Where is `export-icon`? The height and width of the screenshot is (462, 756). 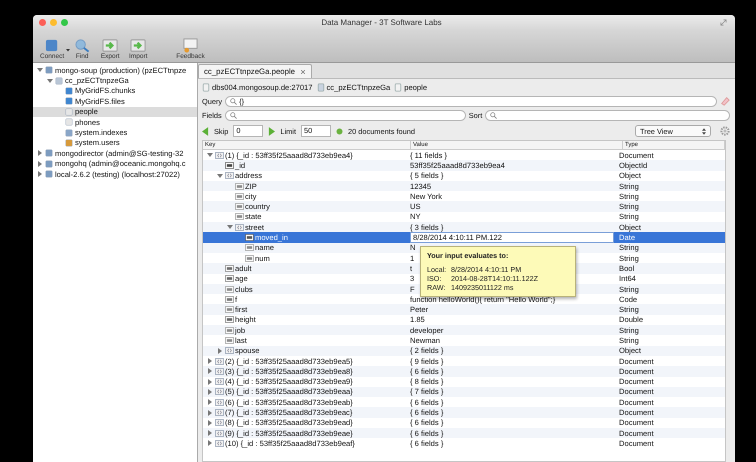 export-icon is located at coordinates (110, 45).